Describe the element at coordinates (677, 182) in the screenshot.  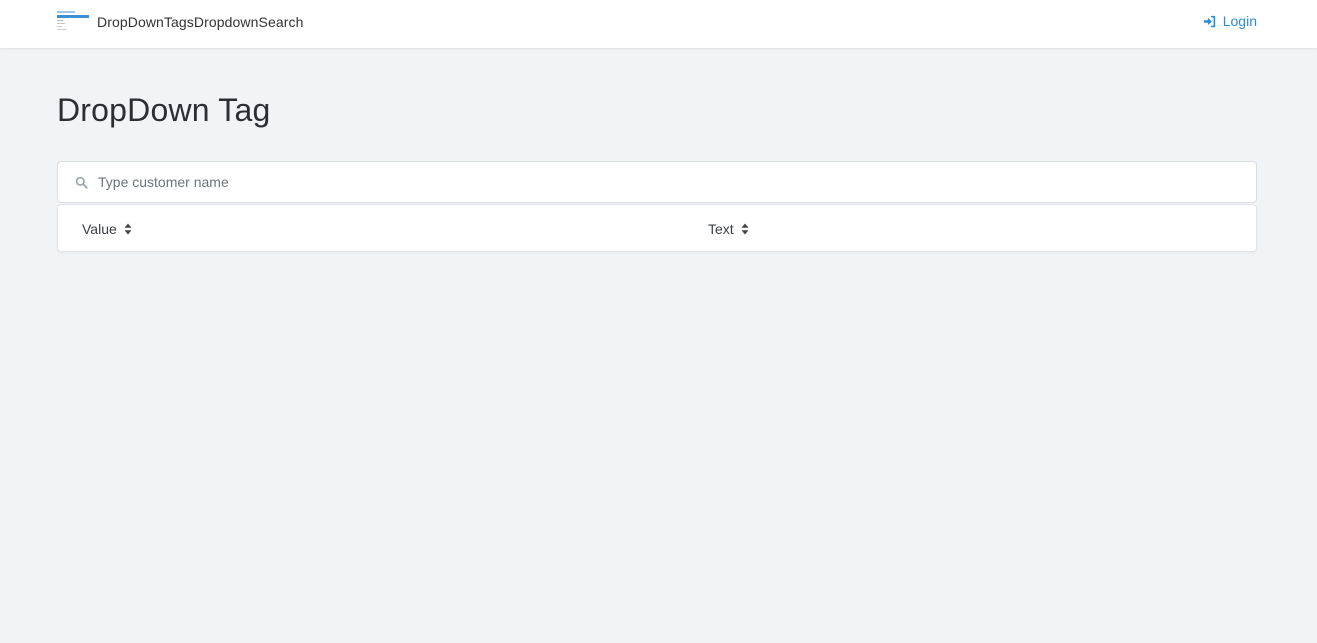
I see `customer-search-input` at that location.